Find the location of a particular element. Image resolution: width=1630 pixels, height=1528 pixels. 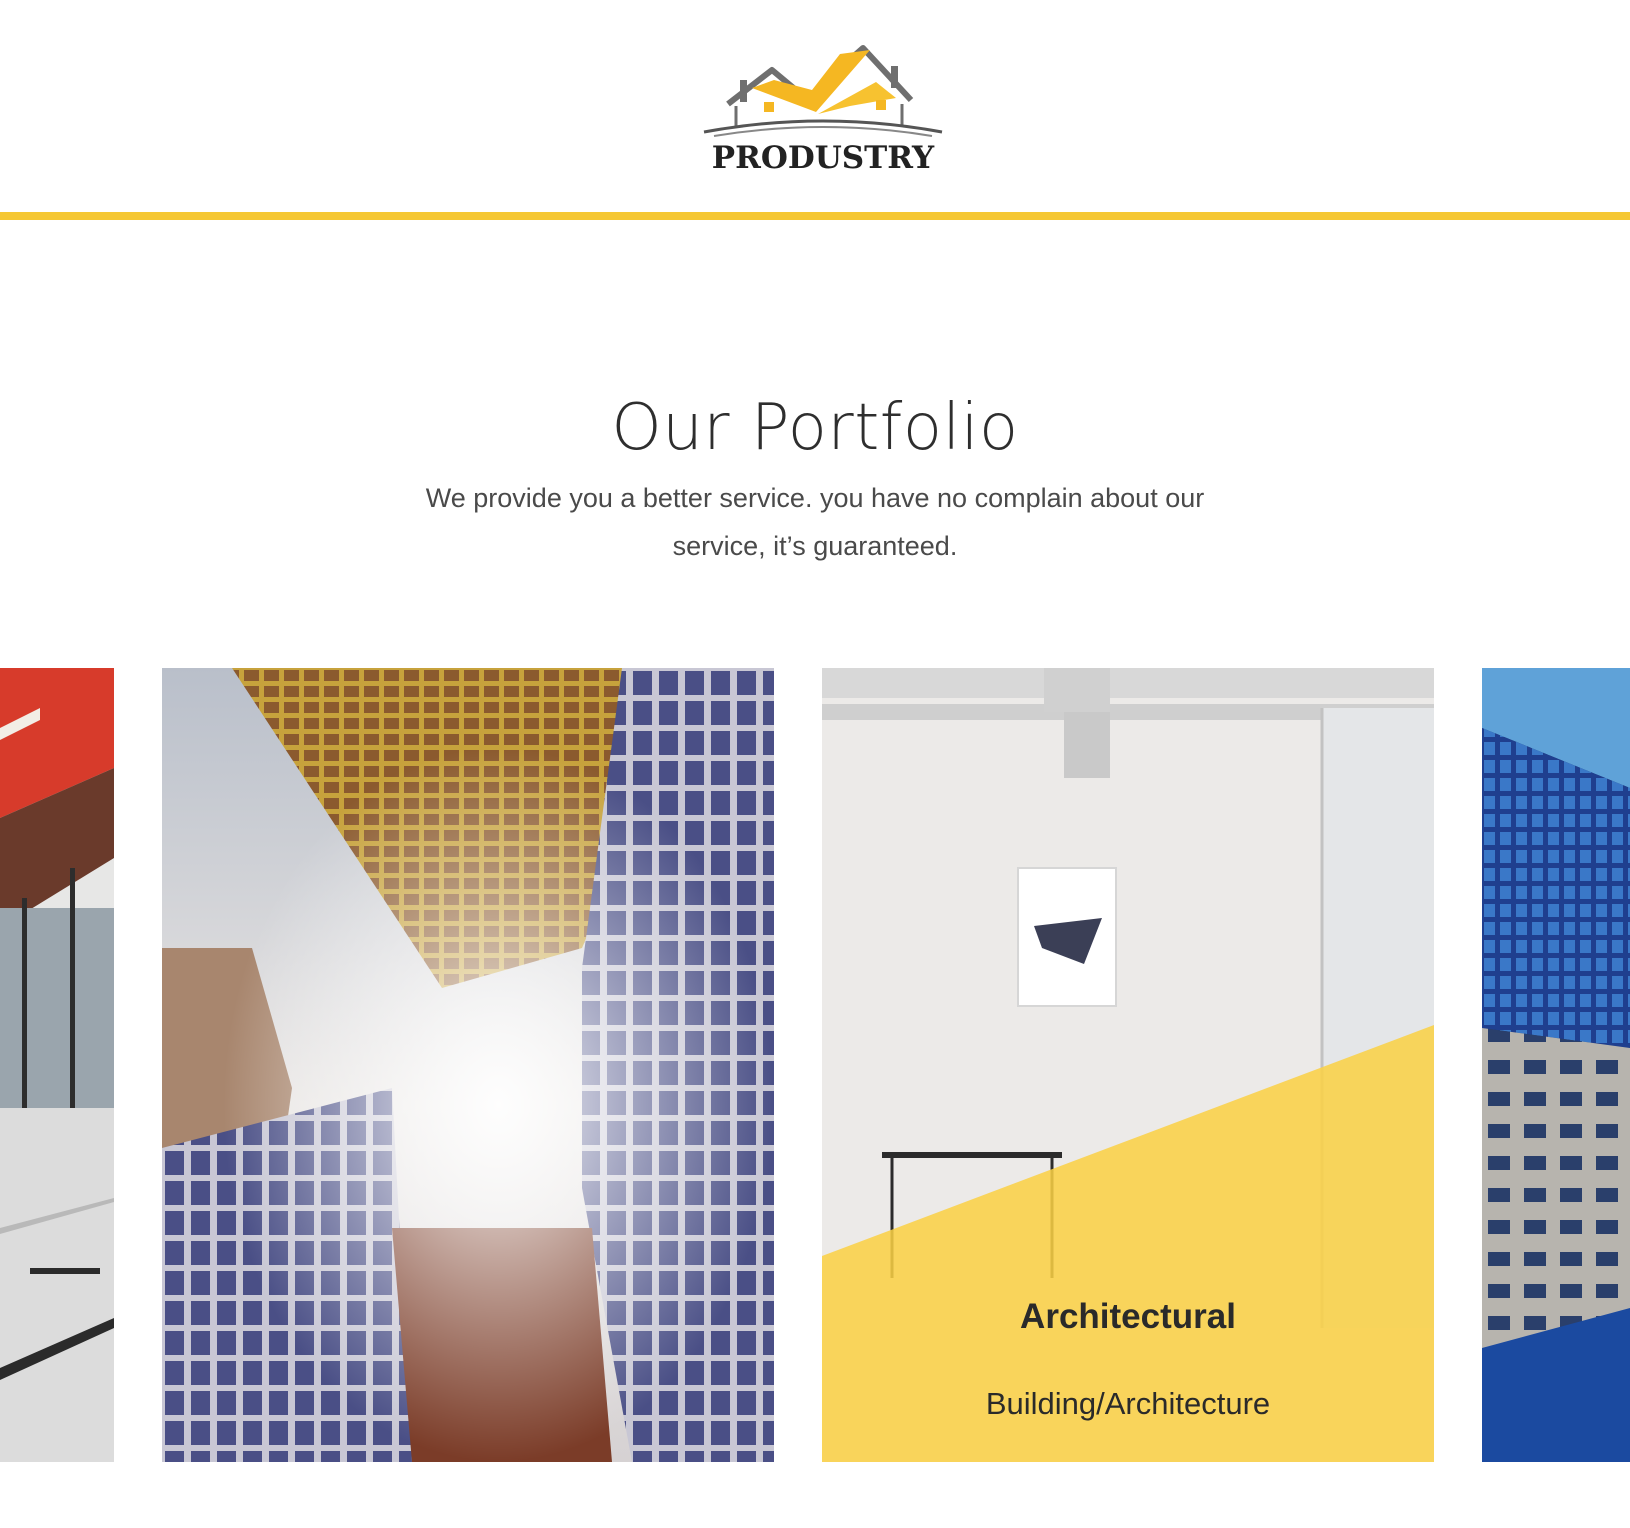

card-title: Architectural is located at coordinates (1128, 1317).